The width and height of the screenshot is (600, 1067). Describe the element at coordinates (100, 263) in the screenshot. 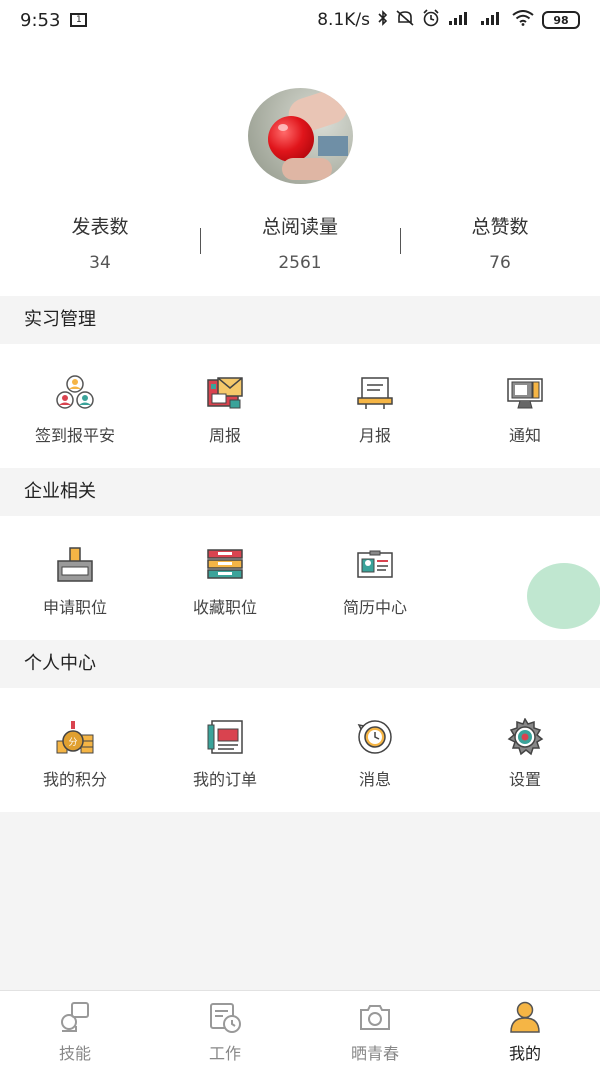

I see `stat-value: 34` at that location.